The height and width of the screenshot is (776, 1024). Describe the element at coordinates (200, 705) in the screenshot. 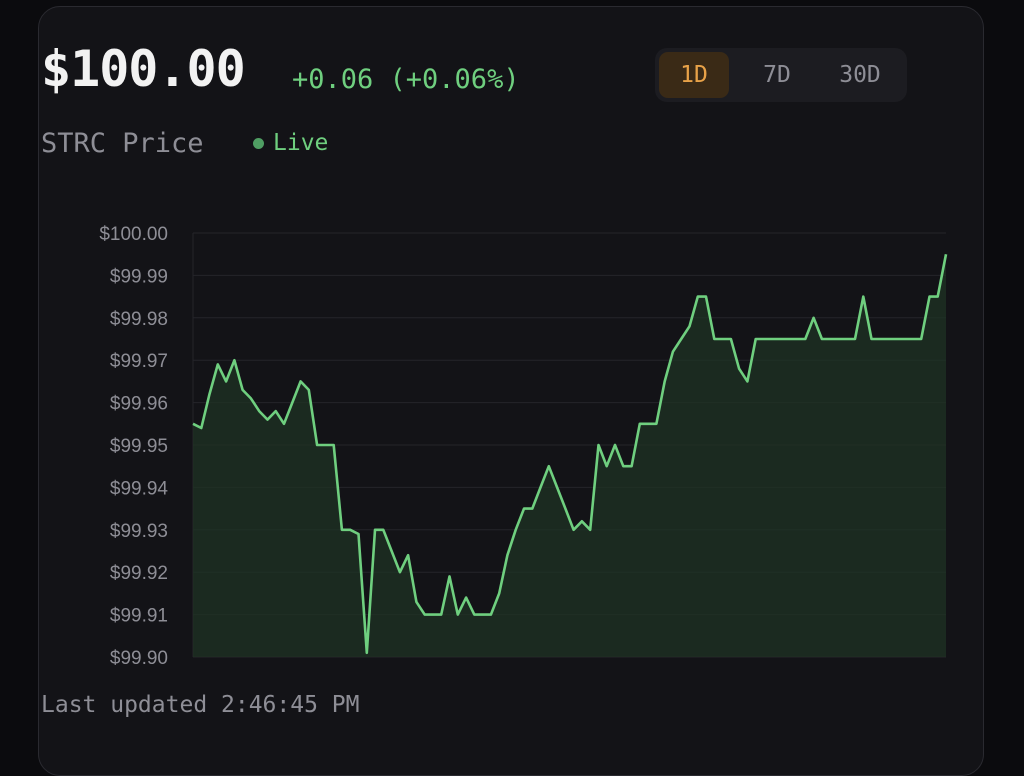

I see `last-updated: Last updated 2:46:45 PM` at that location.